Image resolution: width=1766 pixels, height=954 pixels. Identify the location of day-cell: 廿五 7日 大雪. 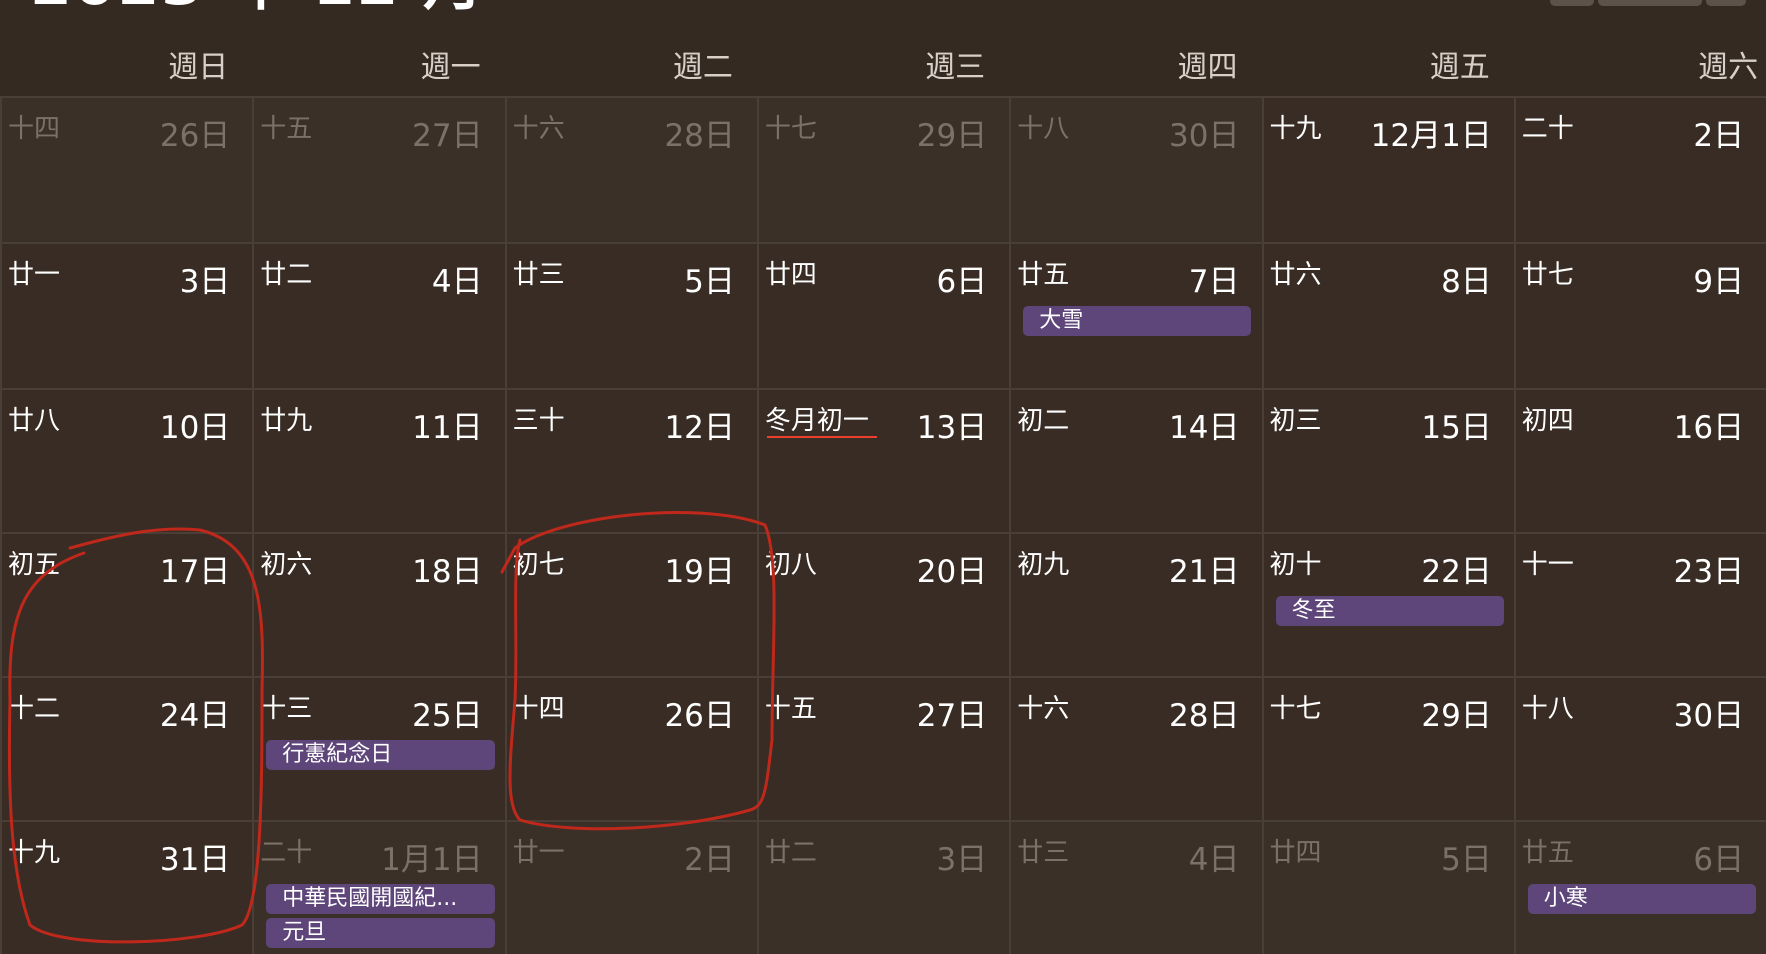
(1136, 316).